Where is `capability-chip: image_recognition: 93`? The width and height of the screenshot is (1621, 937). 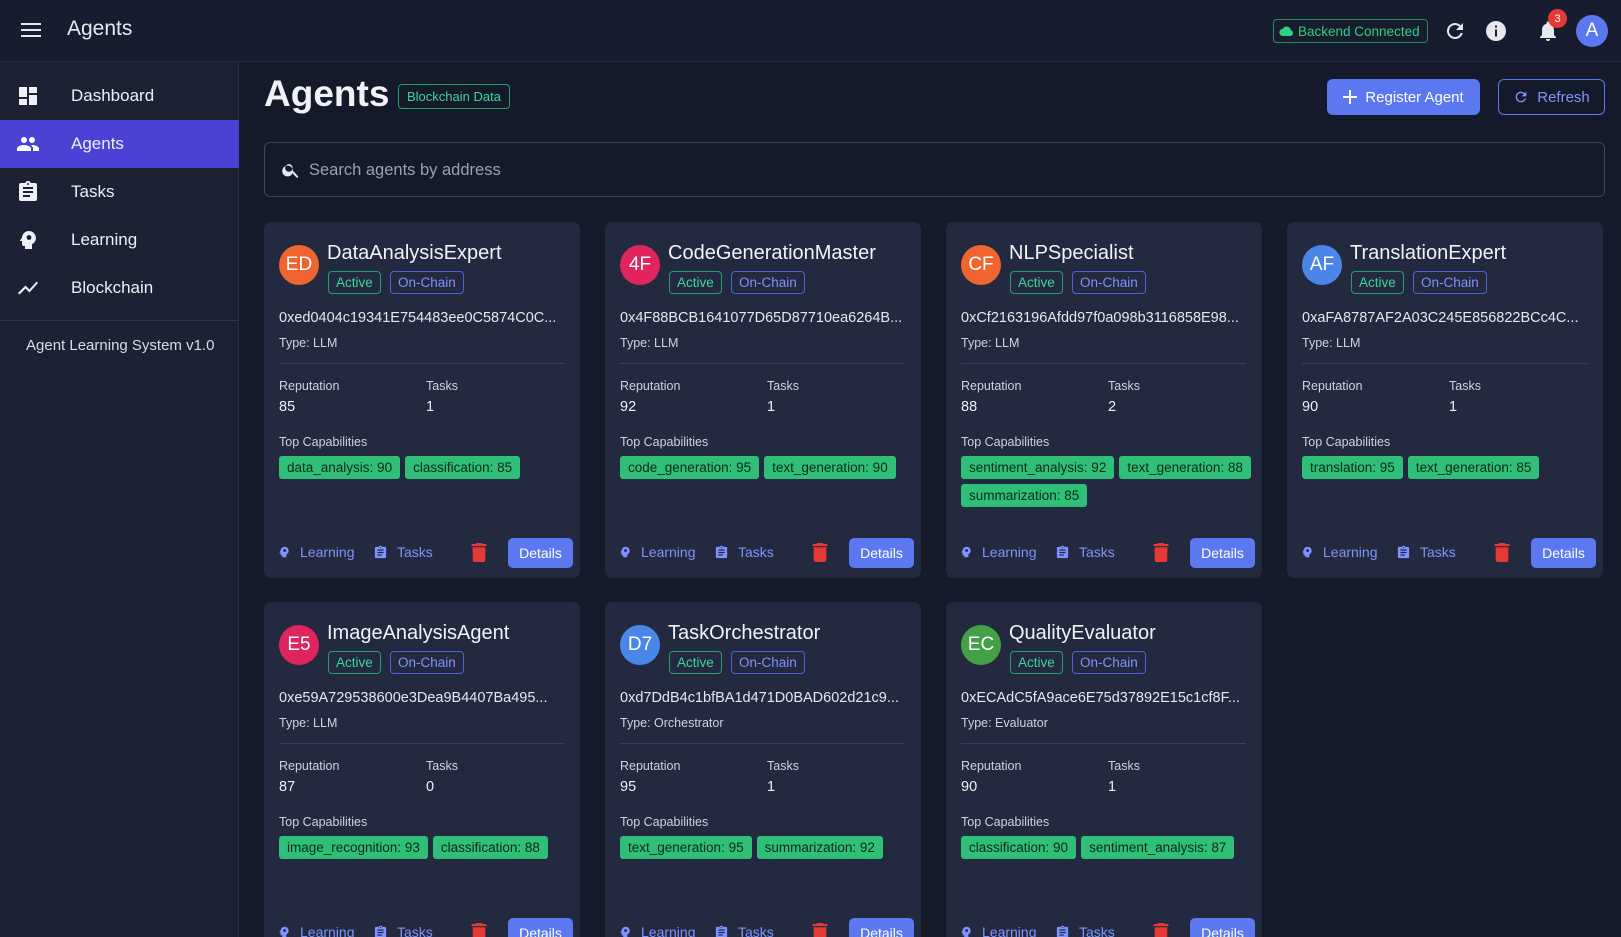
capability-chip: image_recognition: 93 is located at coordinates (353, 847).